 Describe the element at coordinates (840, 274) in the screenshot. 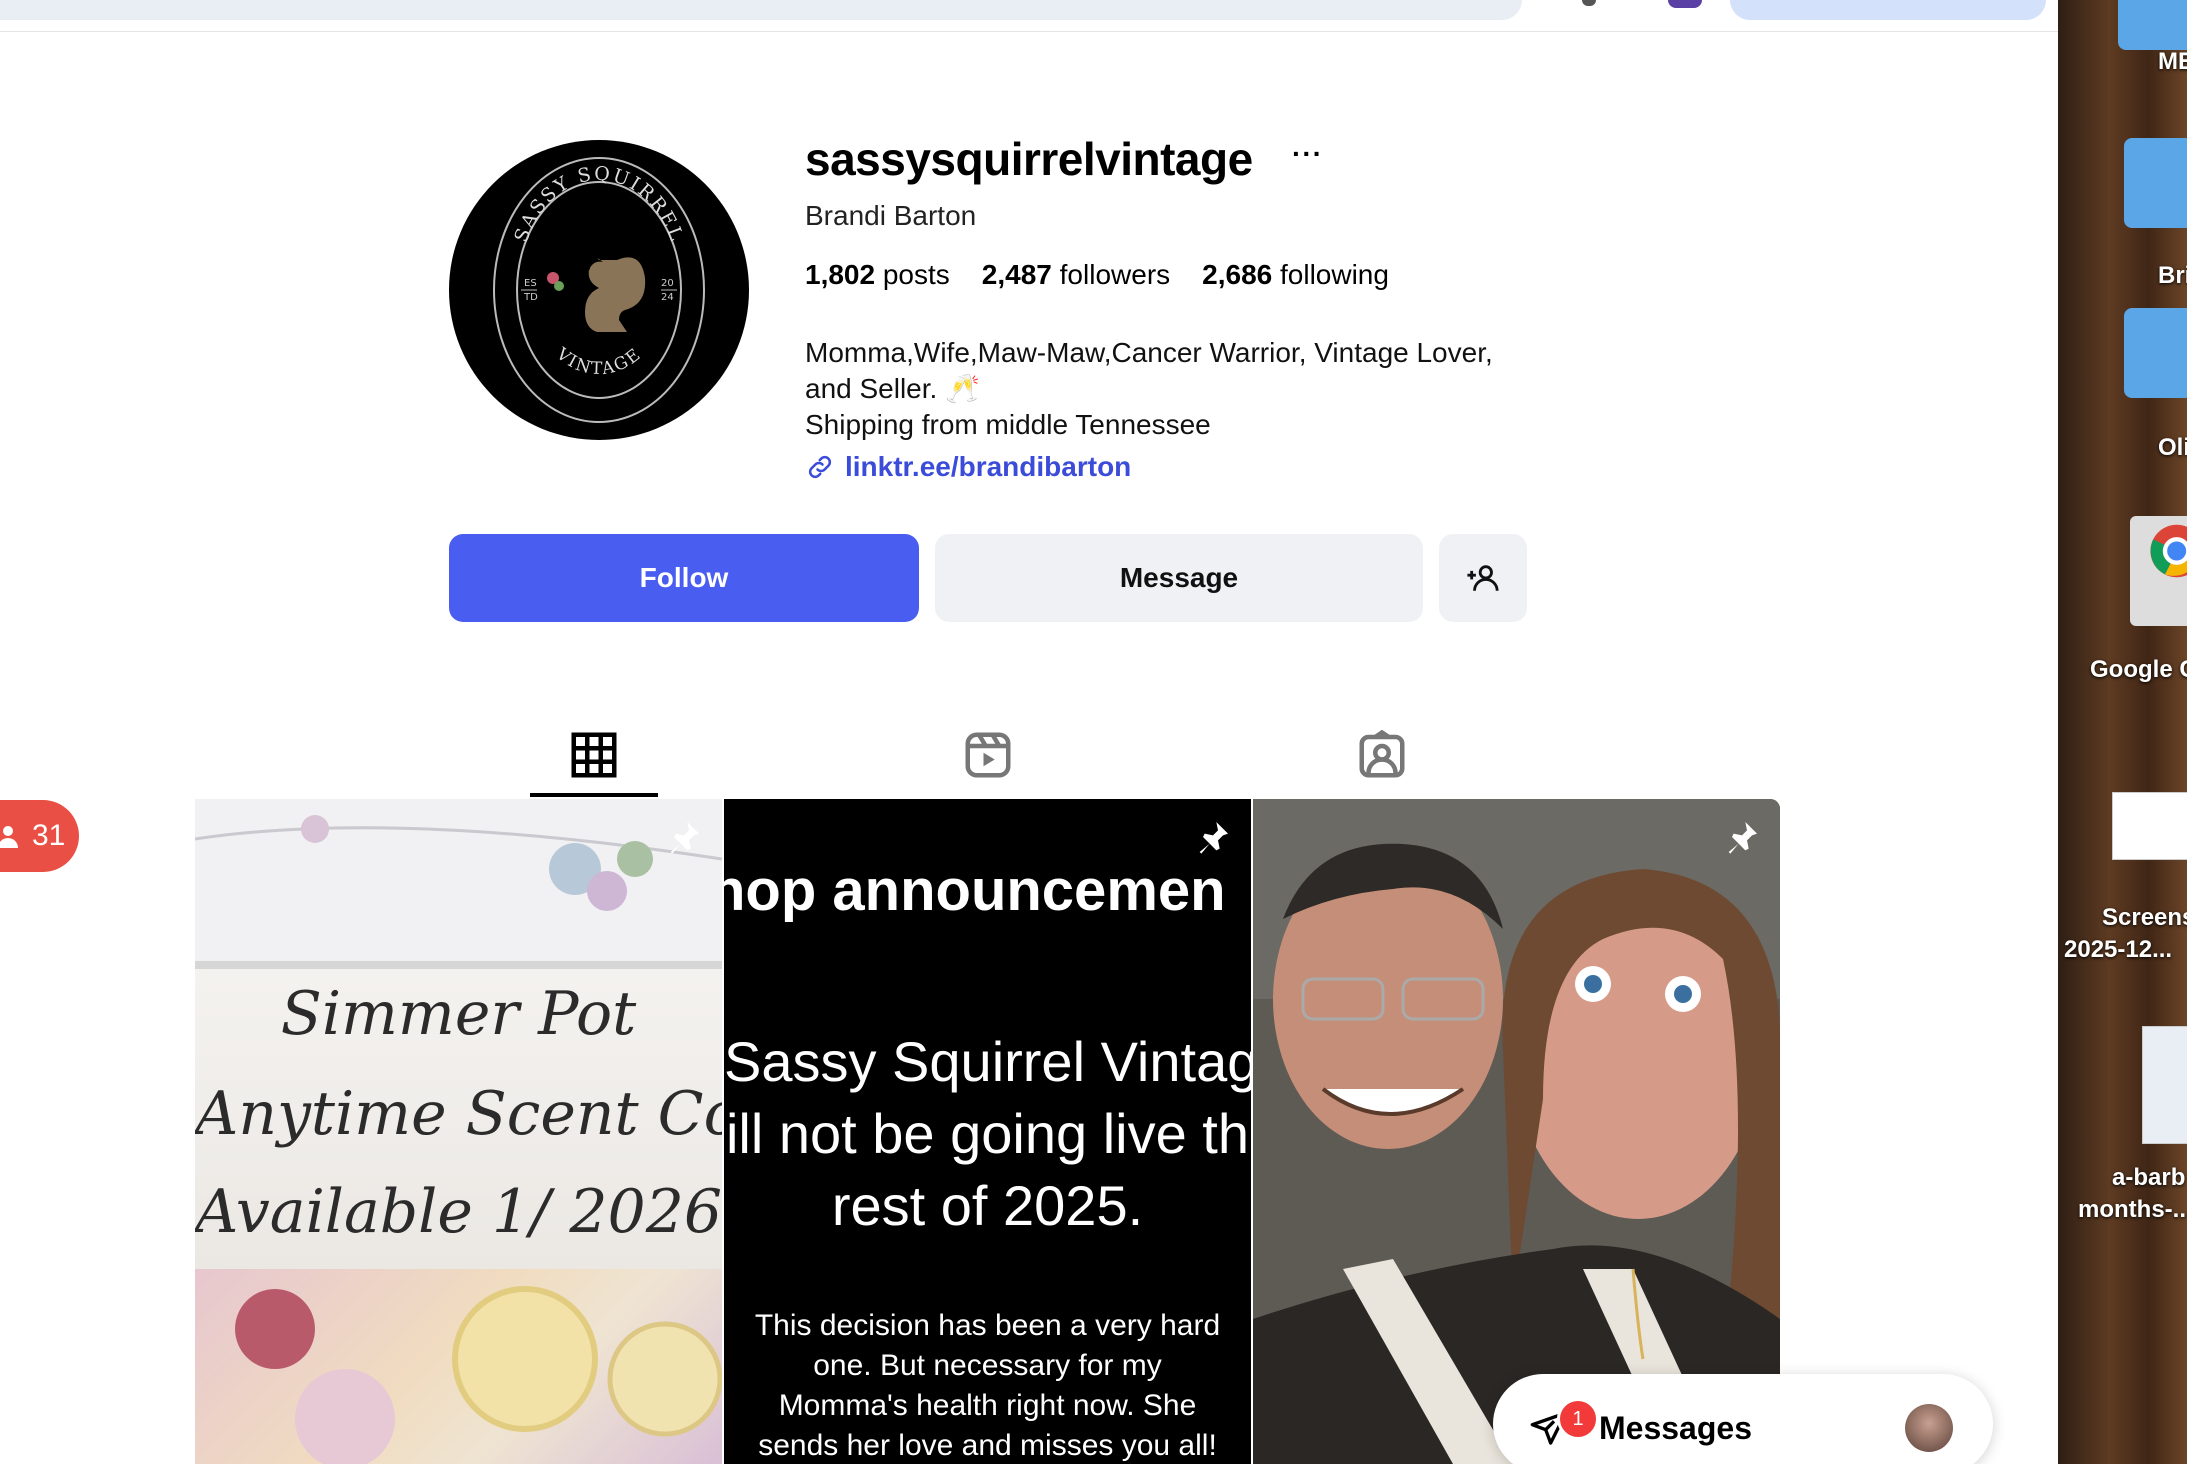

I see `posts-number: 1,802` at that location.